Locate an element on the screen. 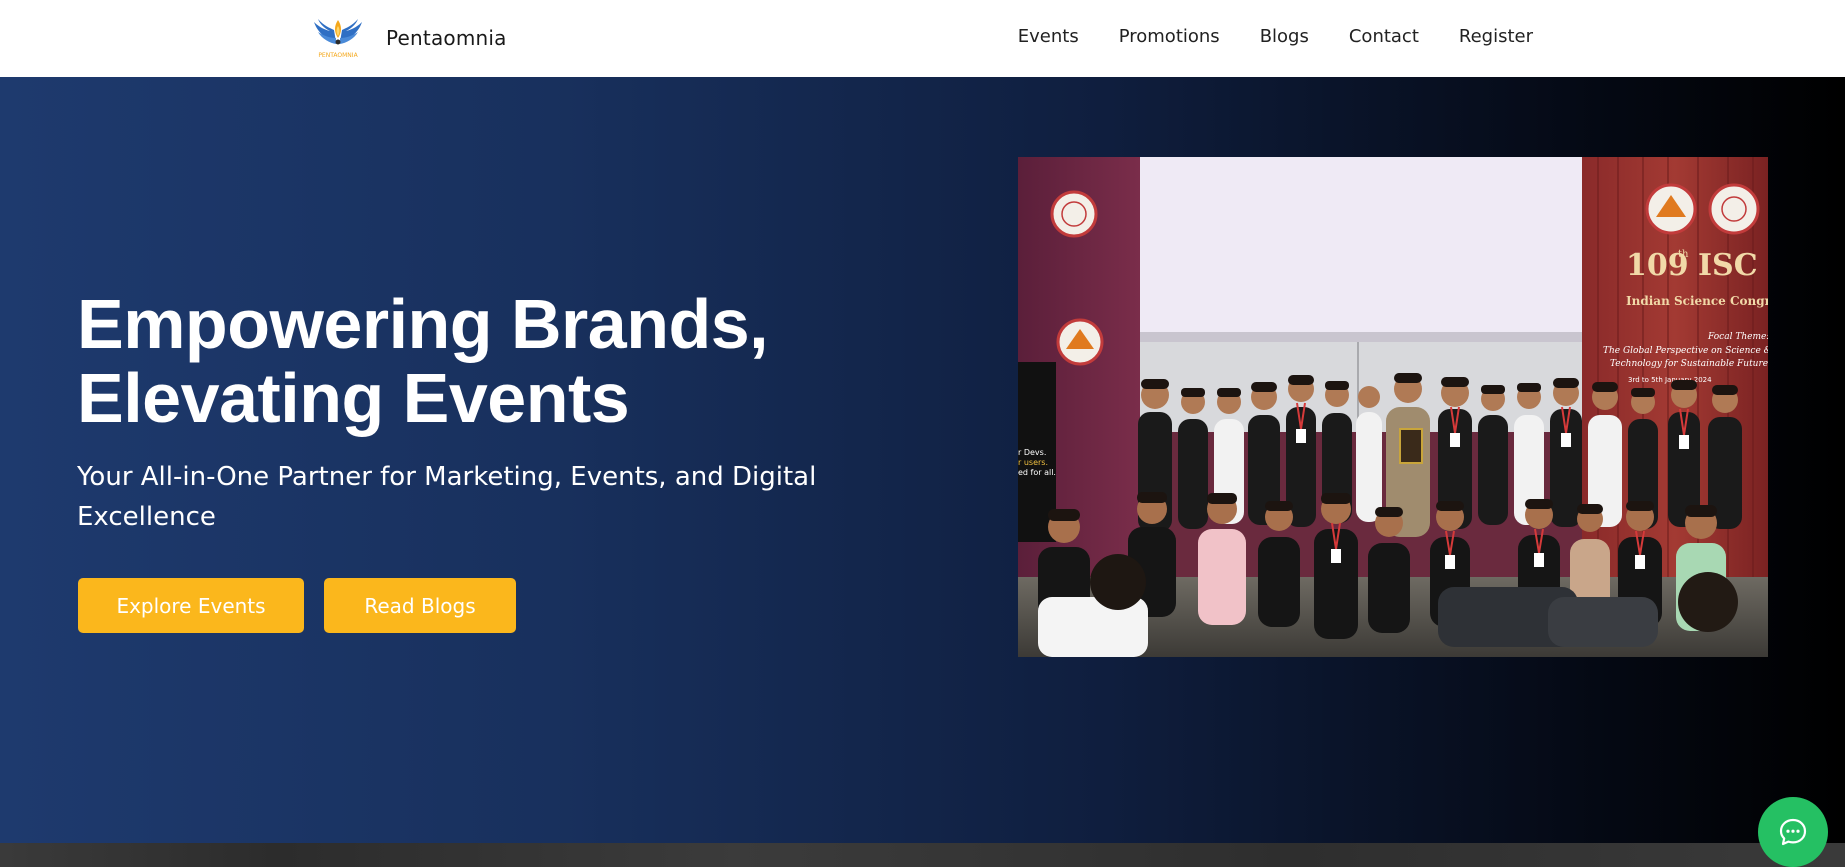 The height and width of the screenshot is (867, 1845). chat-bubble-icon is located at coordinates (1793, 832).